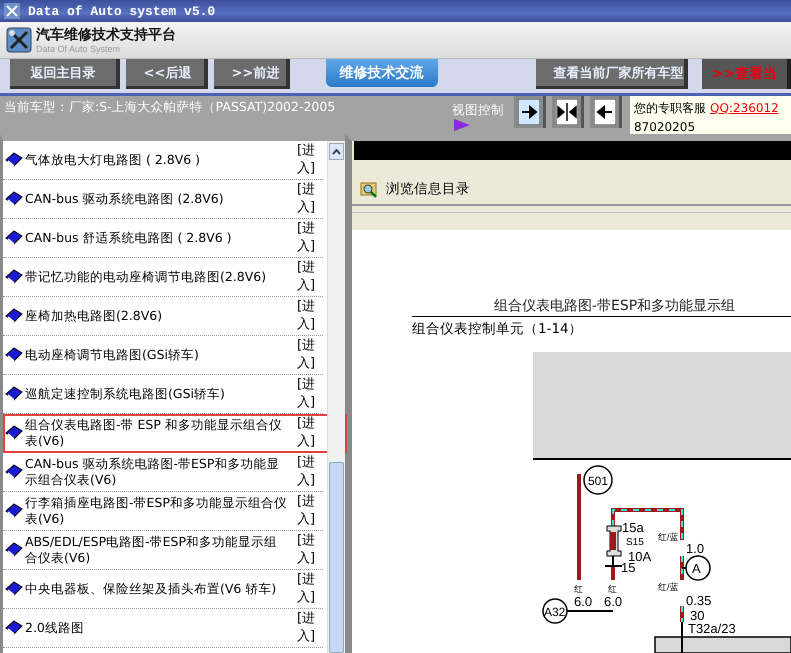 The width and height of the screenshot is (791, 653). Describe the element at coordinates (125, 394) in the screenshot. I see `item-title: 巡航定速控制系统电路图(GSi轿车)` at that location.